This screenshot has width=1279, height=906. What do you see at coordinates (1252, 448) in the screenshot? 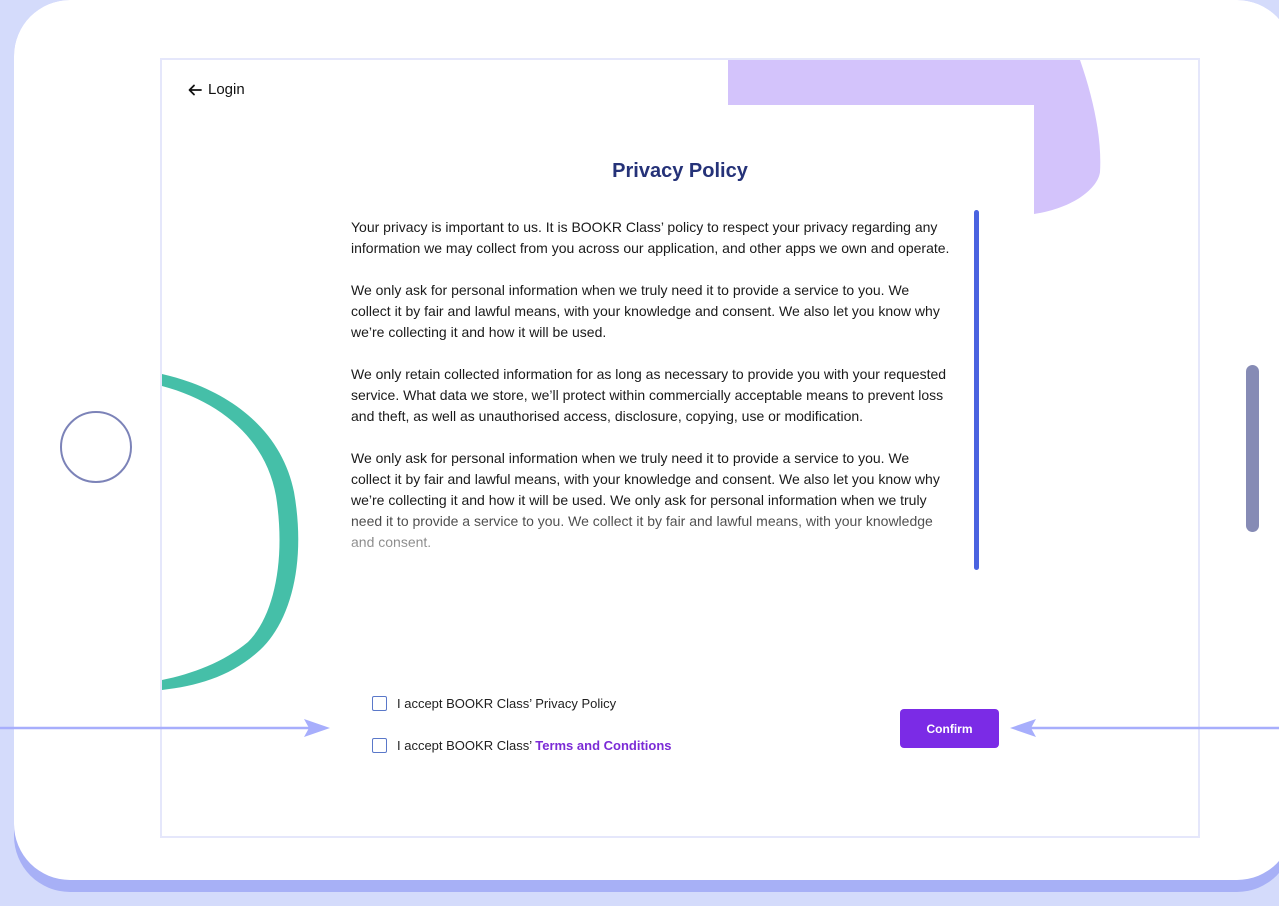
I see `device-side-button` at bounding box center [1252, 448].